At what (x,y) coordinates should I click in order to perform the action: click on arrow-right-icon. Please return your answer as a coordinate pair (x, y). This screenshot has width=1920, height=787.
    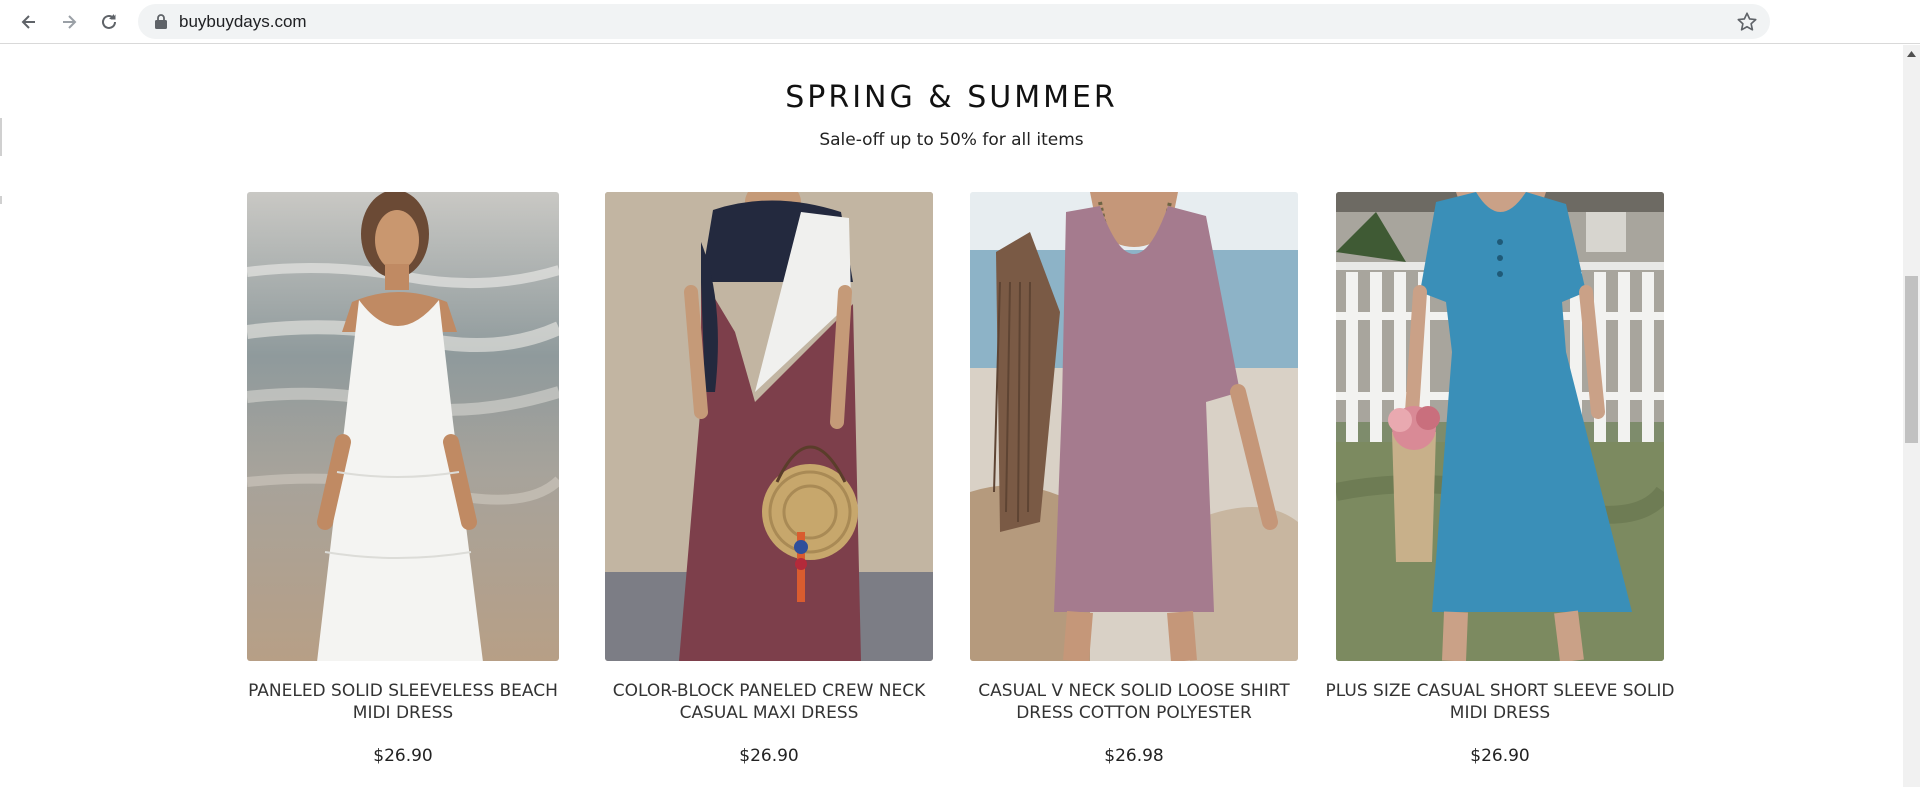
    Looking at the image, I should click on (70, 22).